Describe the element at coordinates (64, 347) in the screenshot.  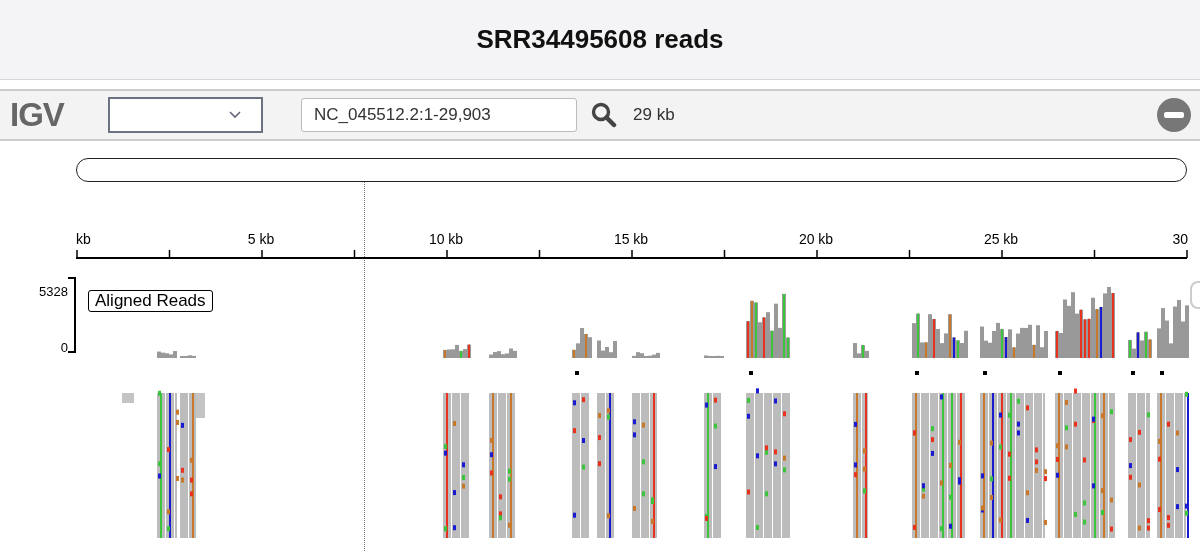
I see `scale-min-label: 0` at that location.